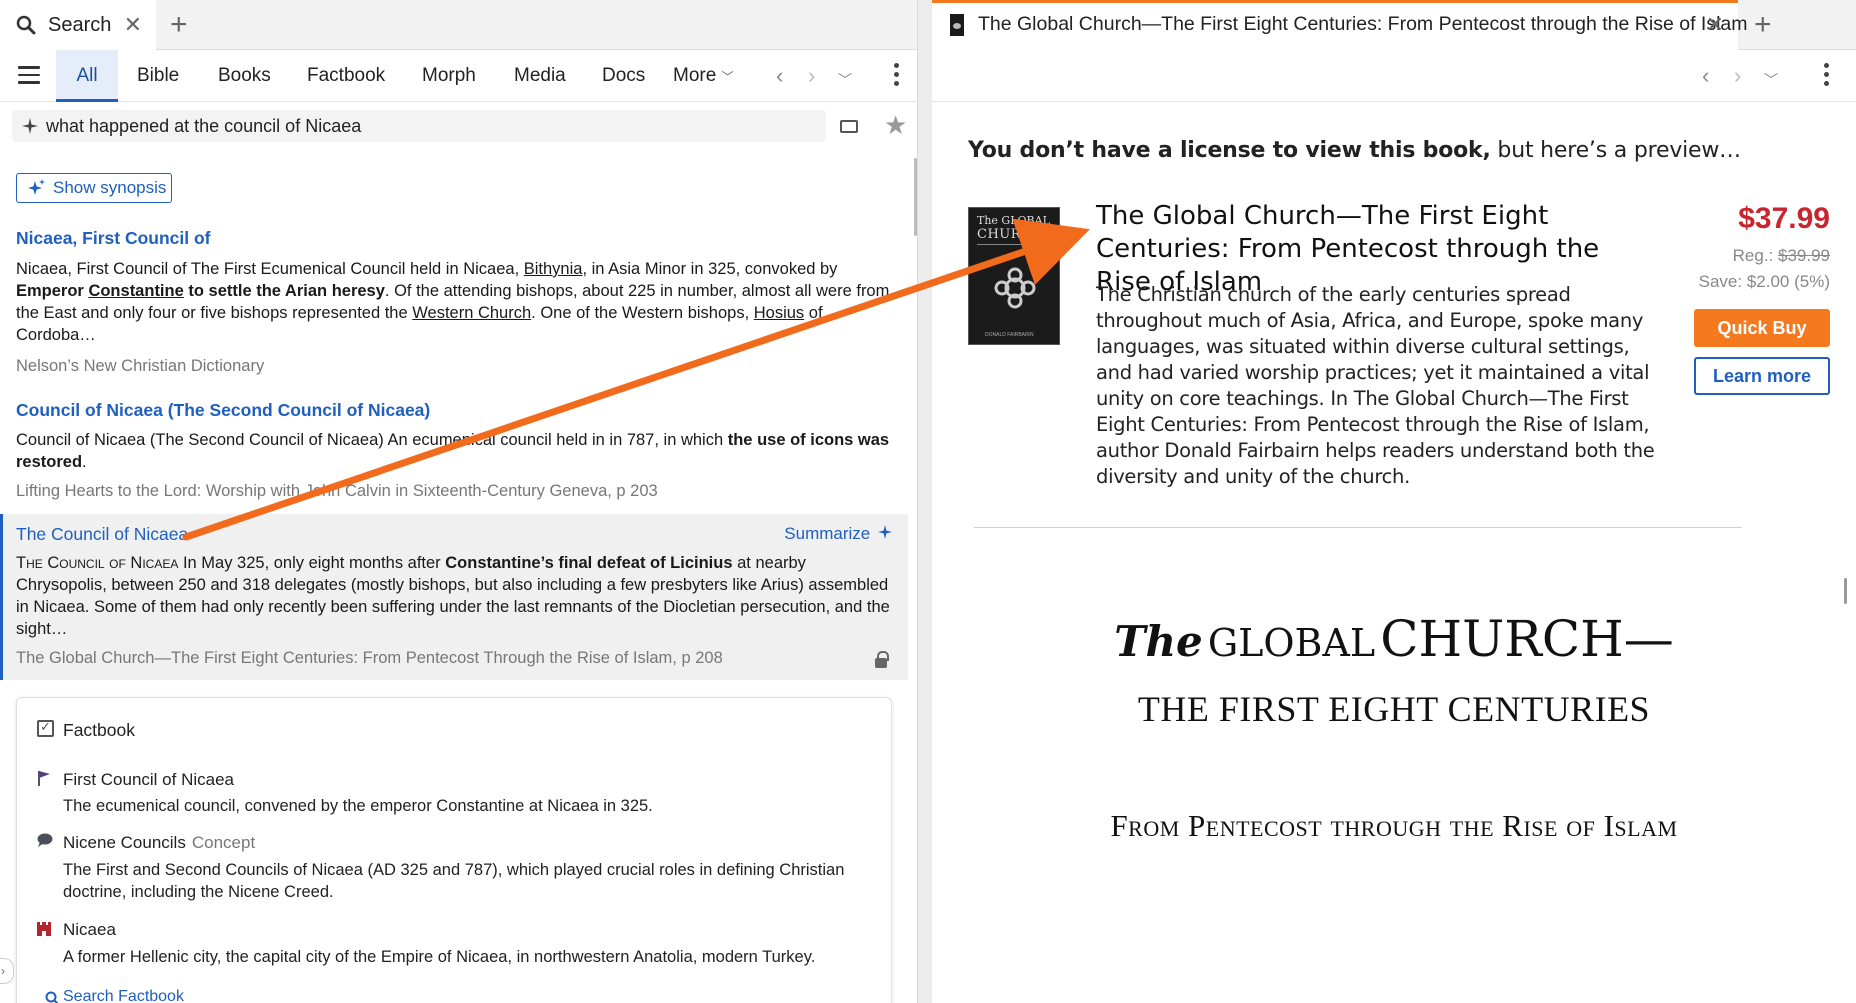  Describe the element at coordinates (223, 842) in the screenshot. I see `concept-badge: Concept` at that location.